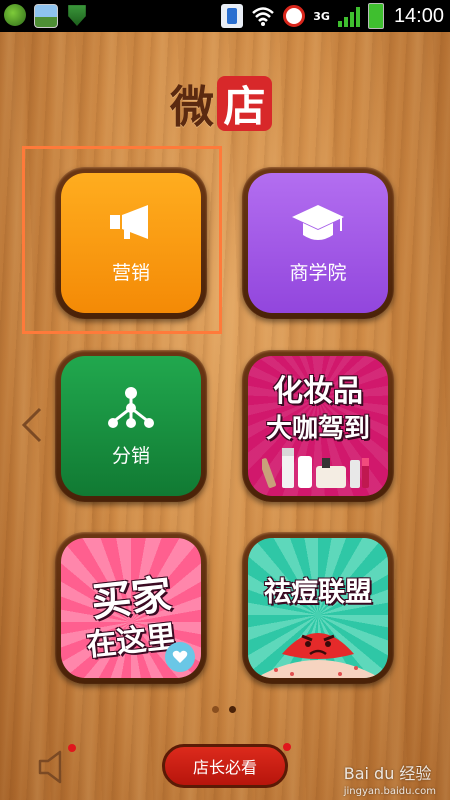 The height and width of the screenshot is (800, 450). I want to click on network-type: 3G, so click(321, 16).